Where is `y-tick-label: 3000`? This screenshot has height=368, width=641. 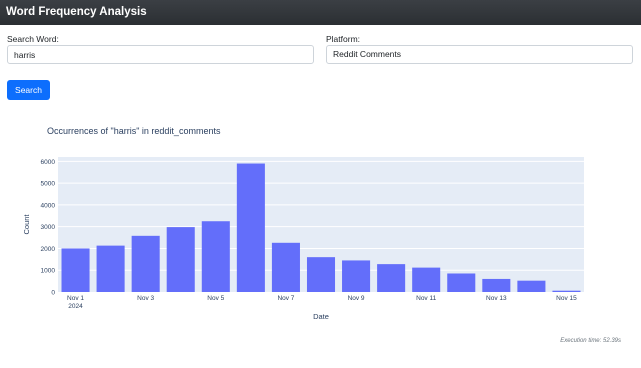
y-tick-label: 3000 is located at coordinates (48, 227).